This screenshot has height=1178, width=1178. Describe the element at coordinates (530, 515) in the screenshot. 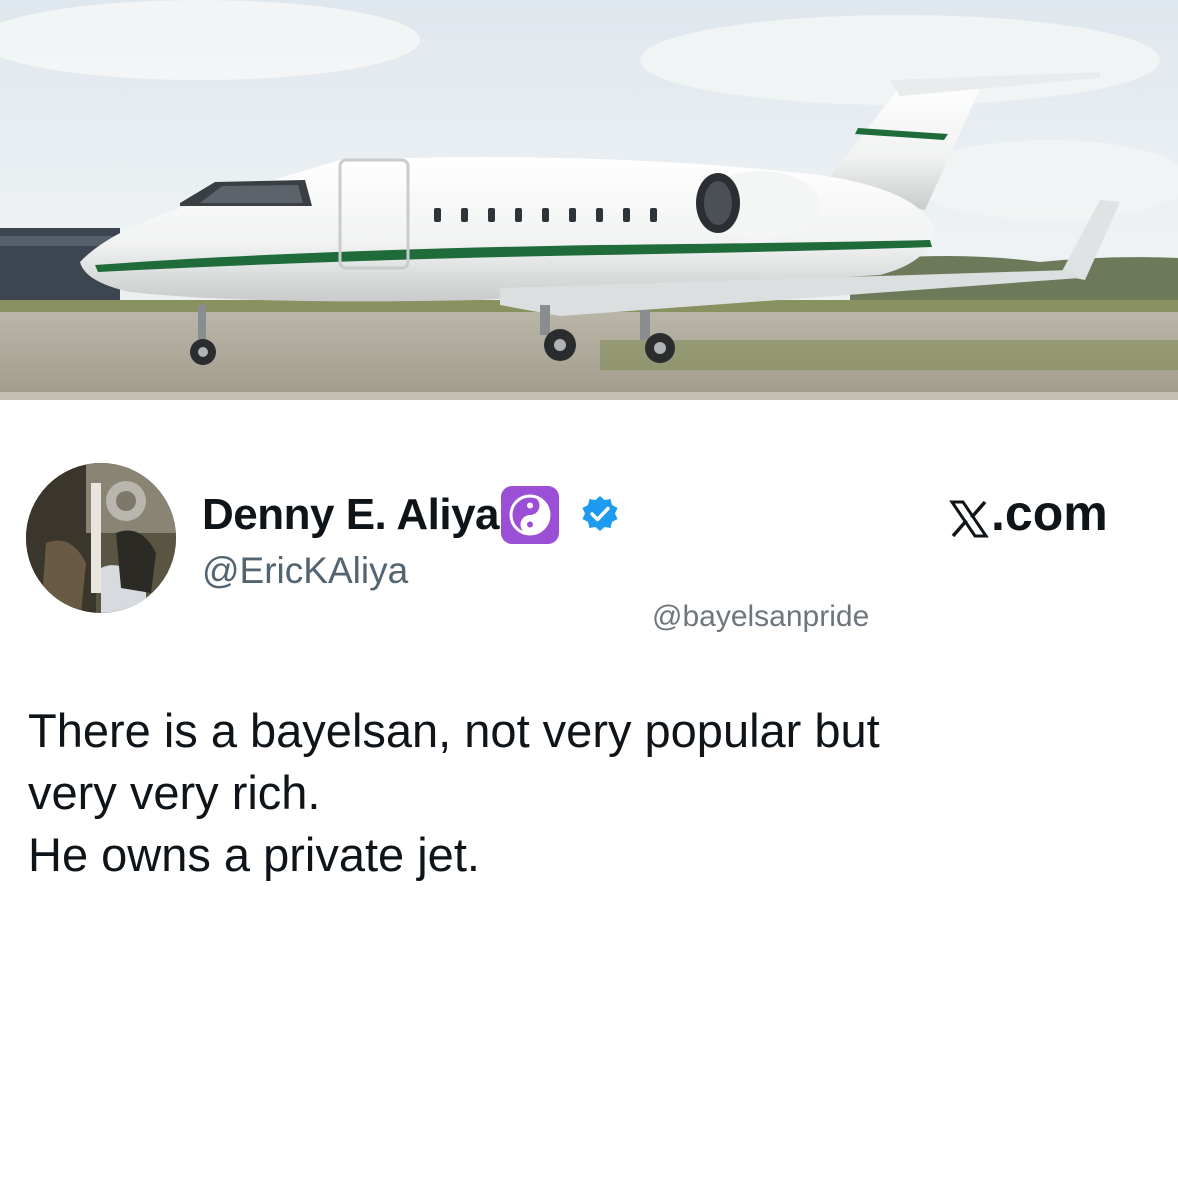

I see `yin-yang-icon` at that location.